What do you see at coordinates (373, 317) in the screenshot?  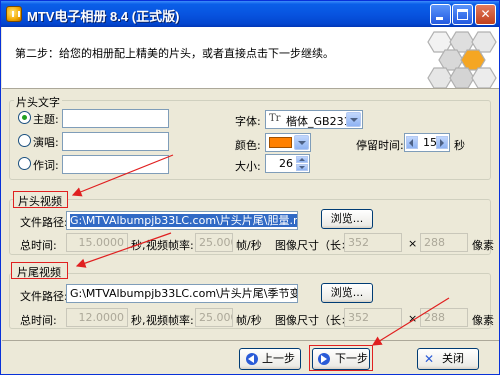 I see `outro-width-field: 352` at bounding box center [373, 317].